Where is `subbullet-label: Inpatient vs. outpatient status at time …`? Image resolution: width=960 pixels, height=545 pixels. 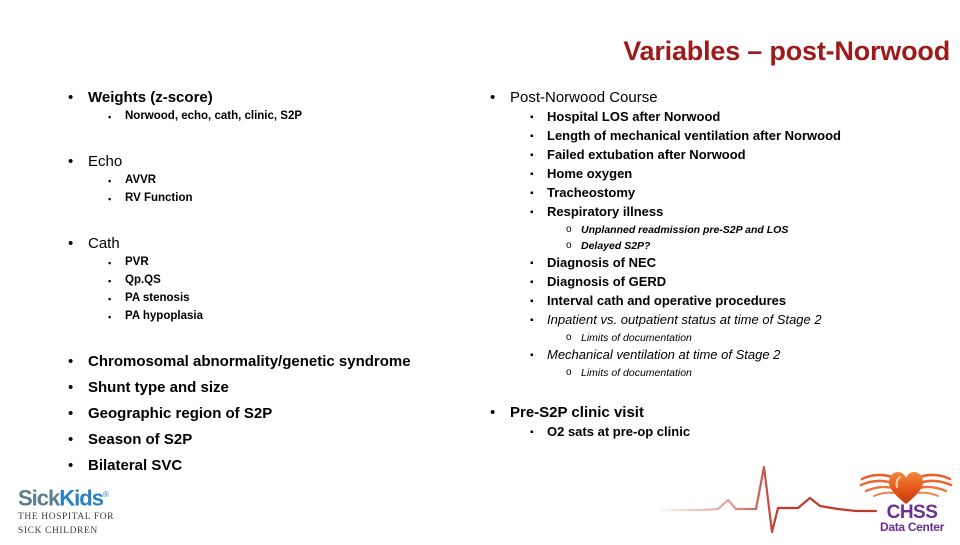
subbullet-label: Inpatient vs. outpatient status at time … is located at coordinates (684, 319).